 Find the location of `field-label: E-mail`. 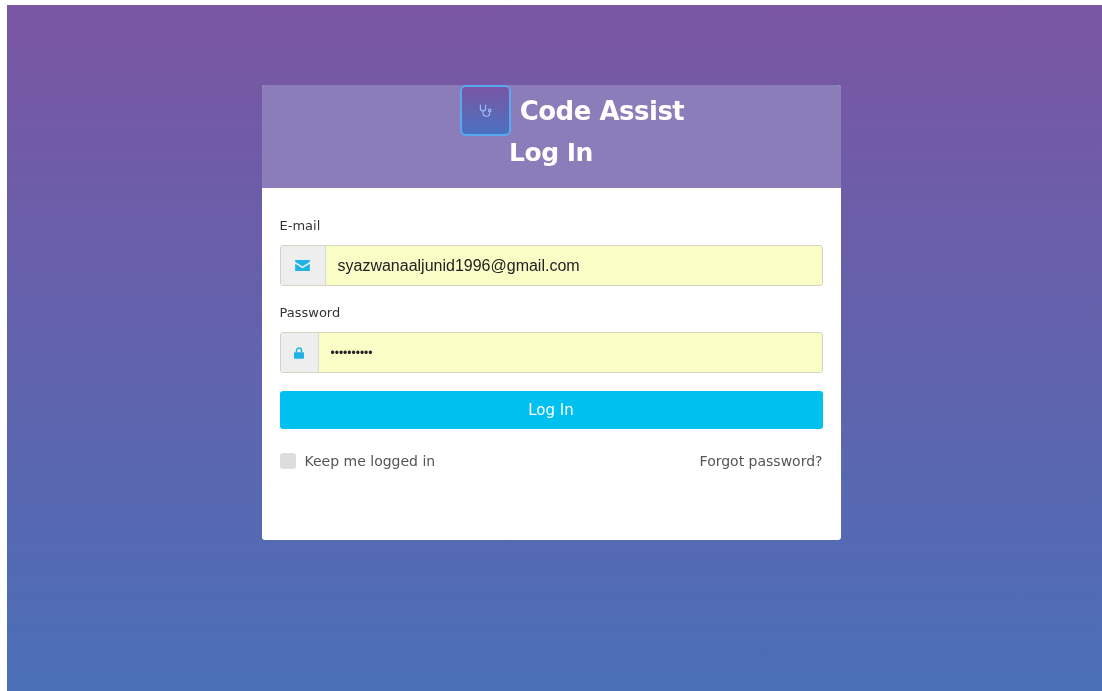

field-label: E-mail is located at coordinates (300, 225).